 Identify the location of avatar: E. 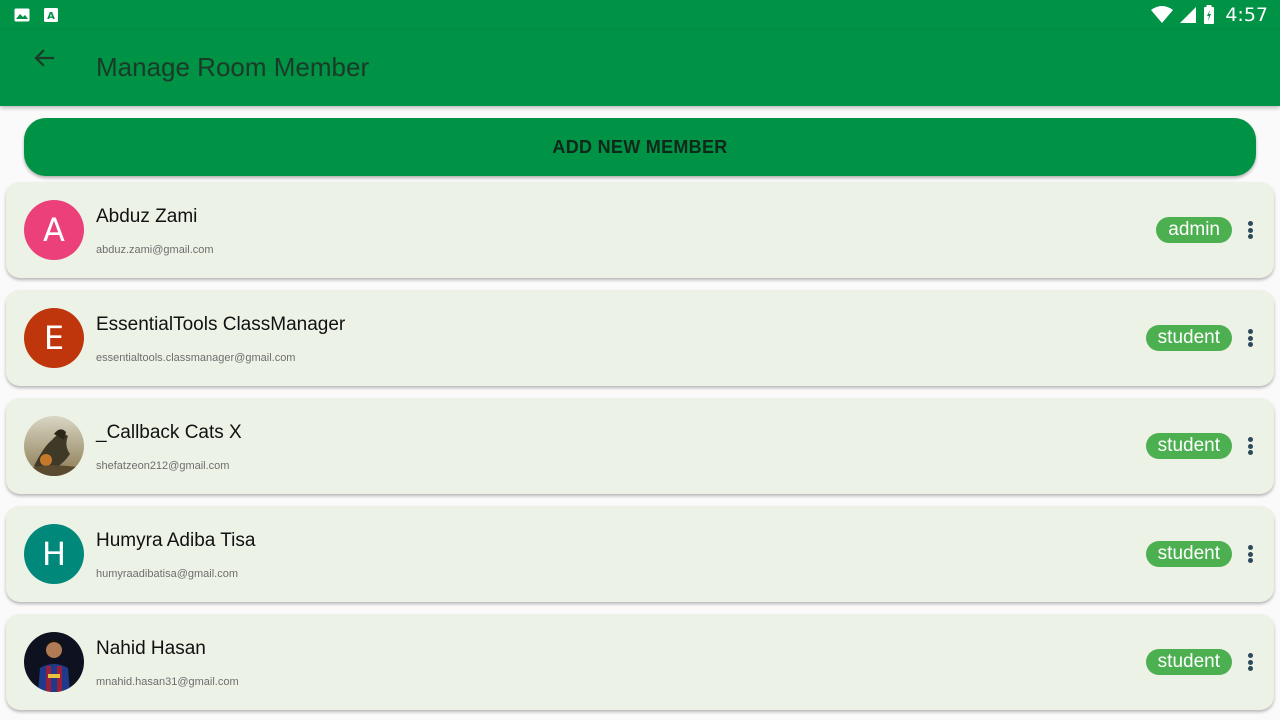
(54, 338).